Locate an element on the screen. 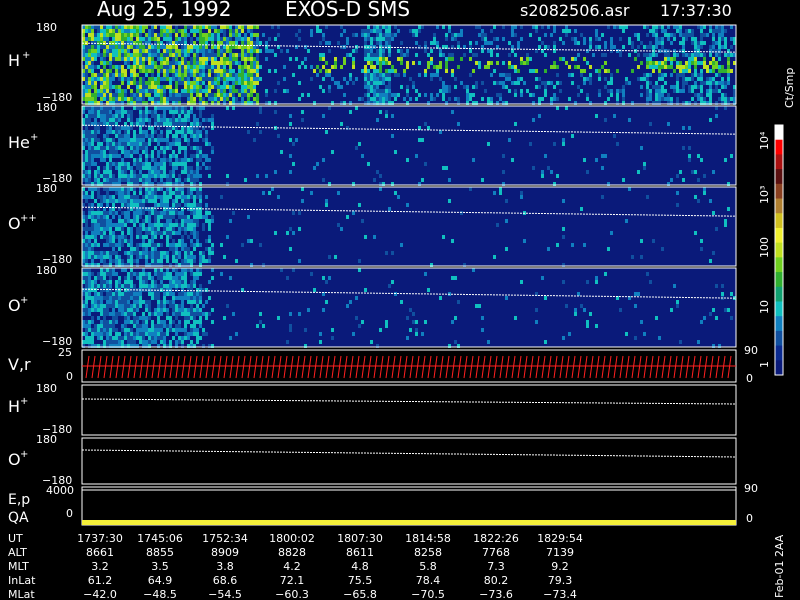  ephem-cell-inlat: 68.6 is located at coordinates (225, 580).